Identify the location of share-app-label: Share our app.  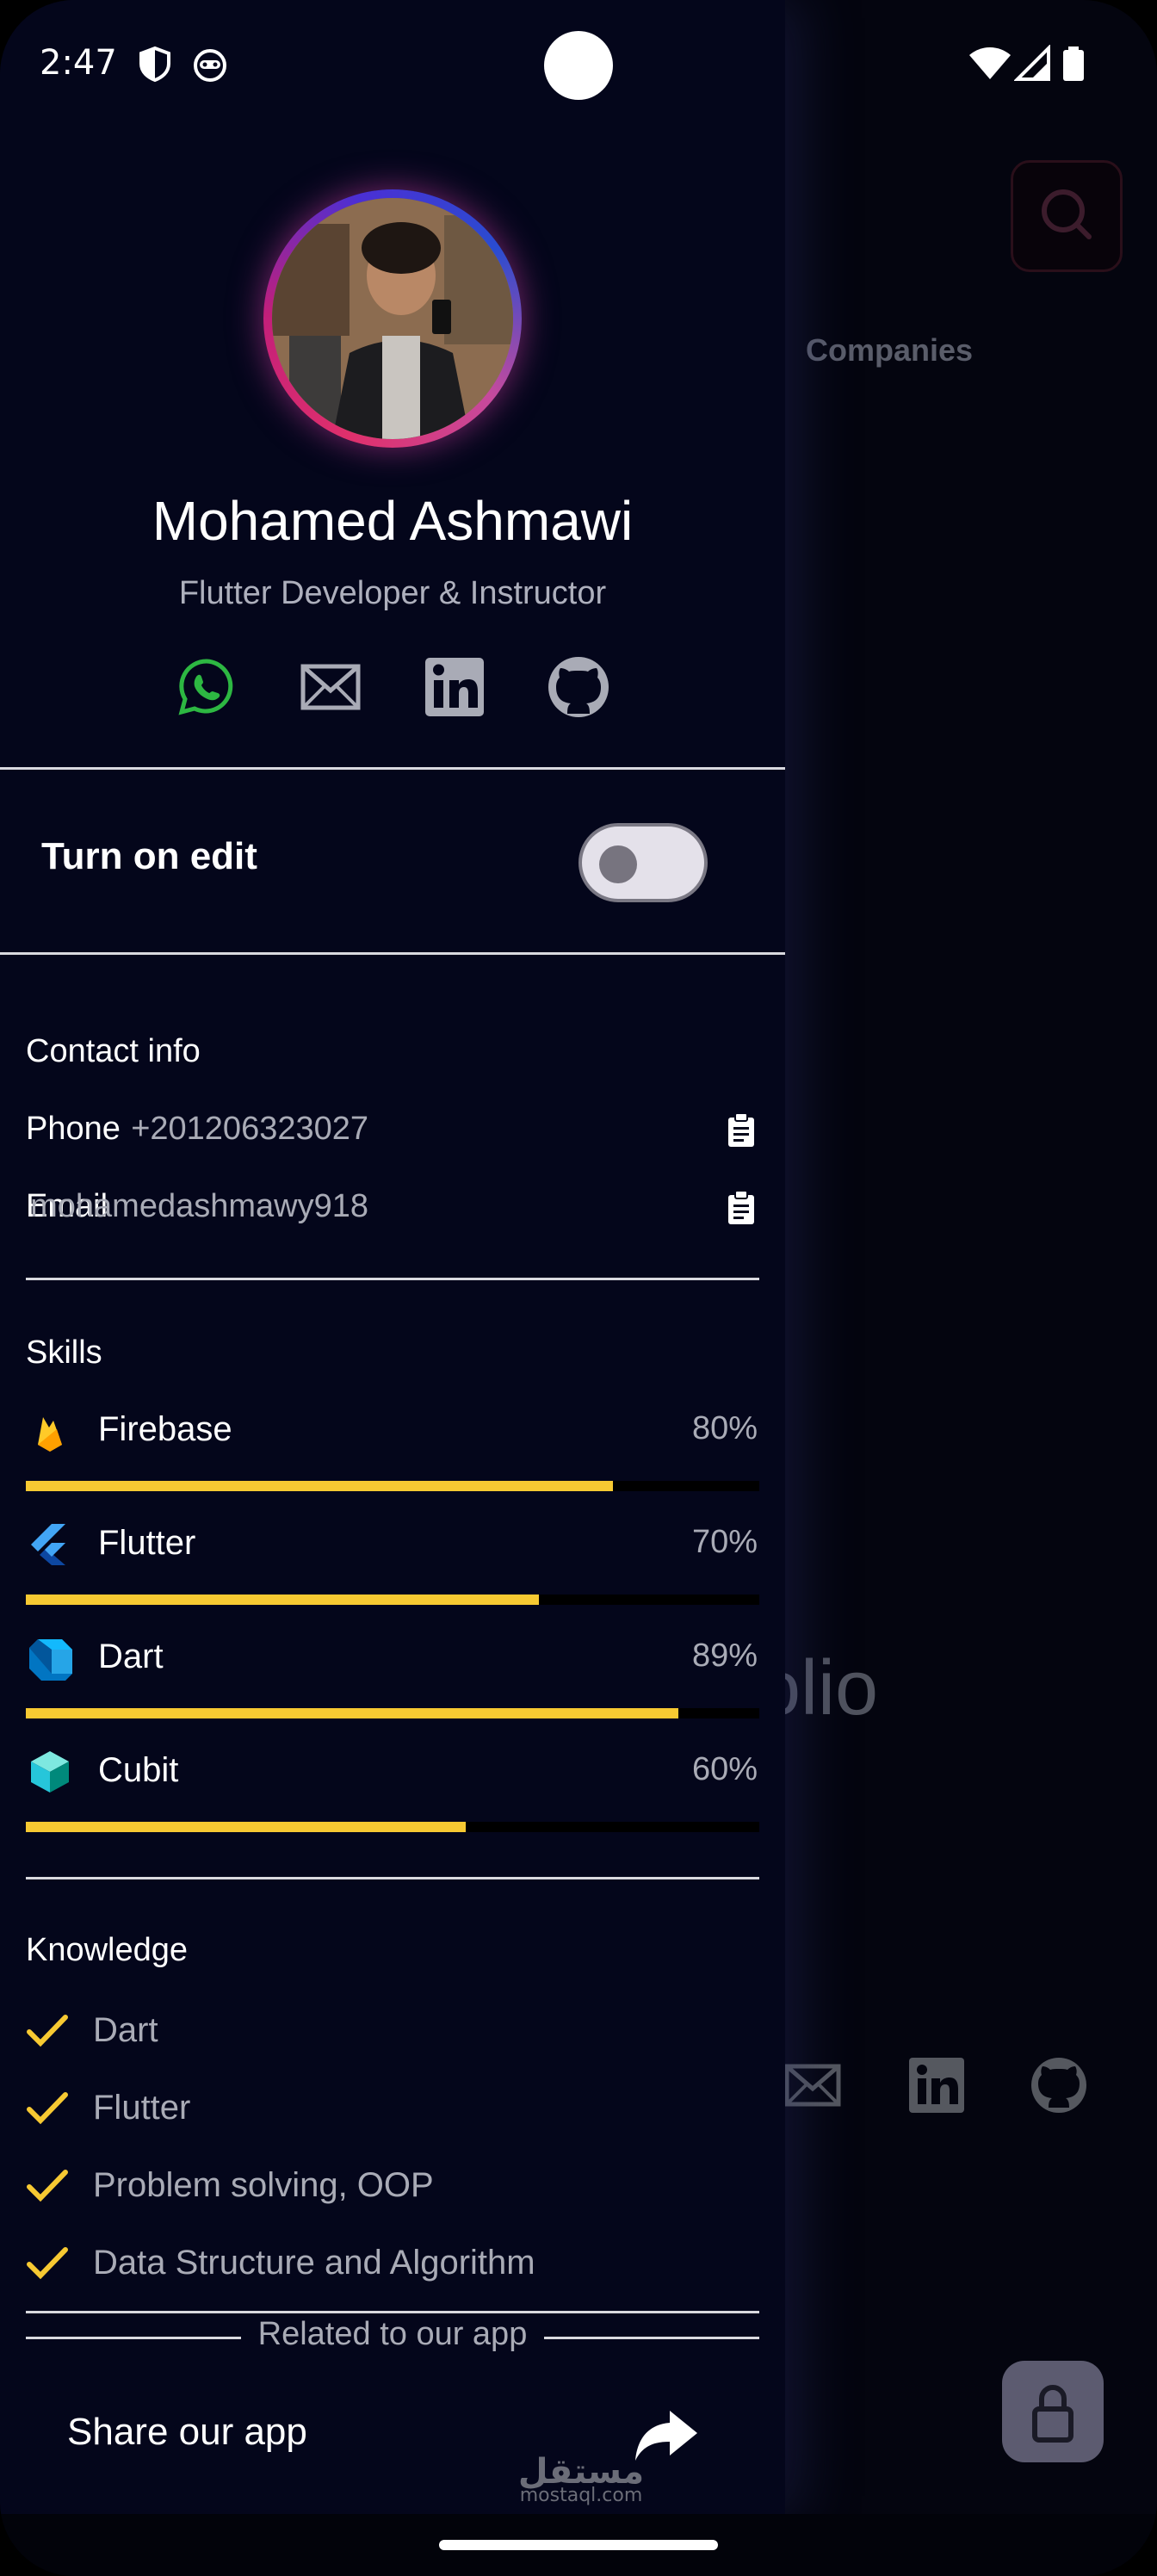
(187, 2432).